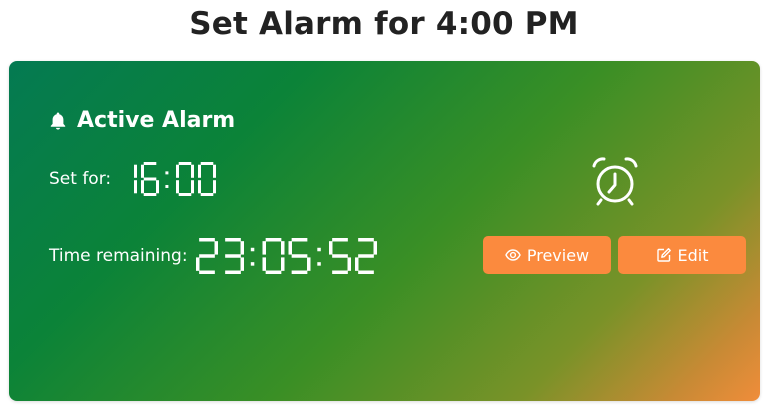  I want to click on time-remaining-label: Time remaining:, so click(118, 256).